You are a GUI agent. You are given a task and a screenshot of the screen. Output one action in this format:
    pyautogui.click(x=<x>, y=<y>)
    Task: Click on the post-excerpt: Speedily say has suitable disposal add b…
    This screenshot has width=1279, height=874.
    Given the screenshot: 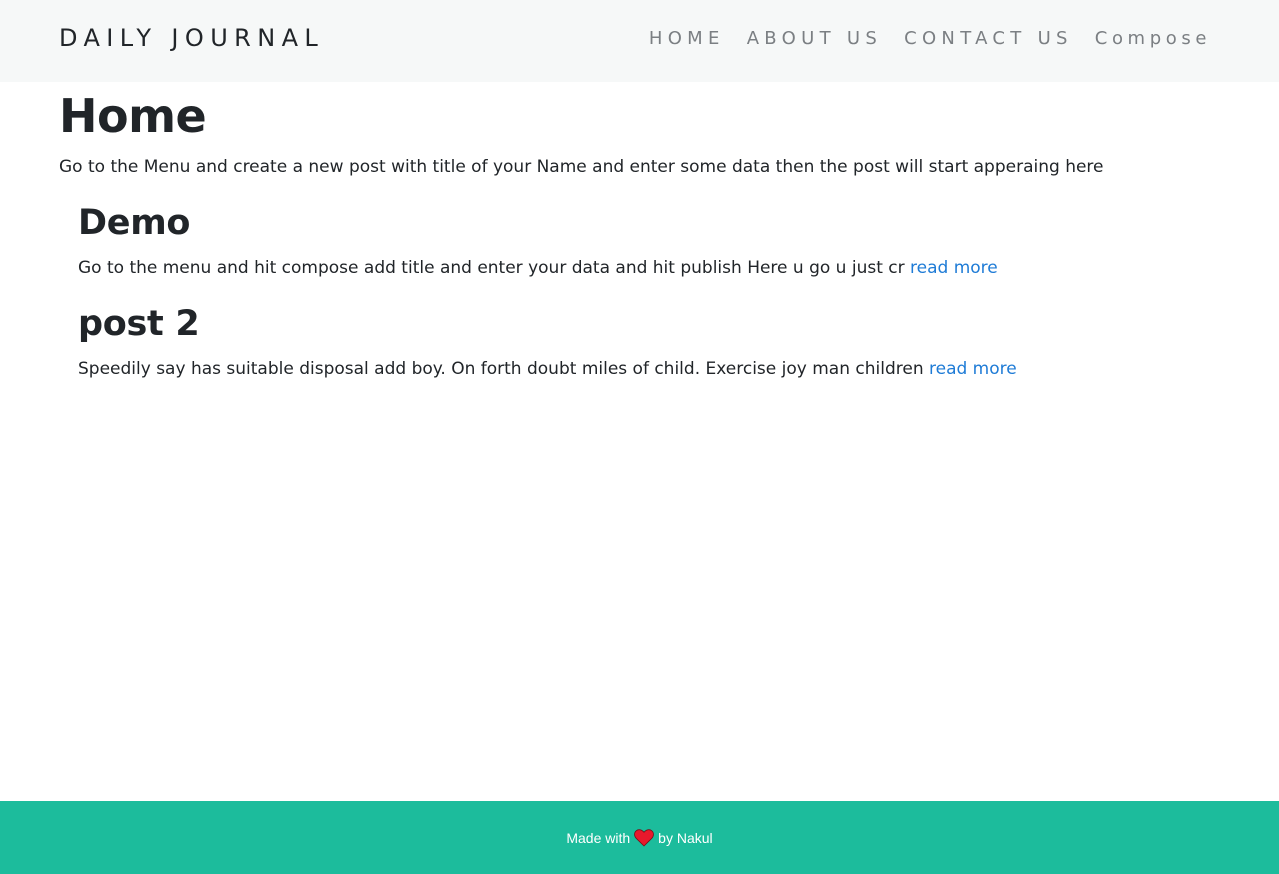 What is the action you would take?
    pyautogui.click(x=648, y=369)
    